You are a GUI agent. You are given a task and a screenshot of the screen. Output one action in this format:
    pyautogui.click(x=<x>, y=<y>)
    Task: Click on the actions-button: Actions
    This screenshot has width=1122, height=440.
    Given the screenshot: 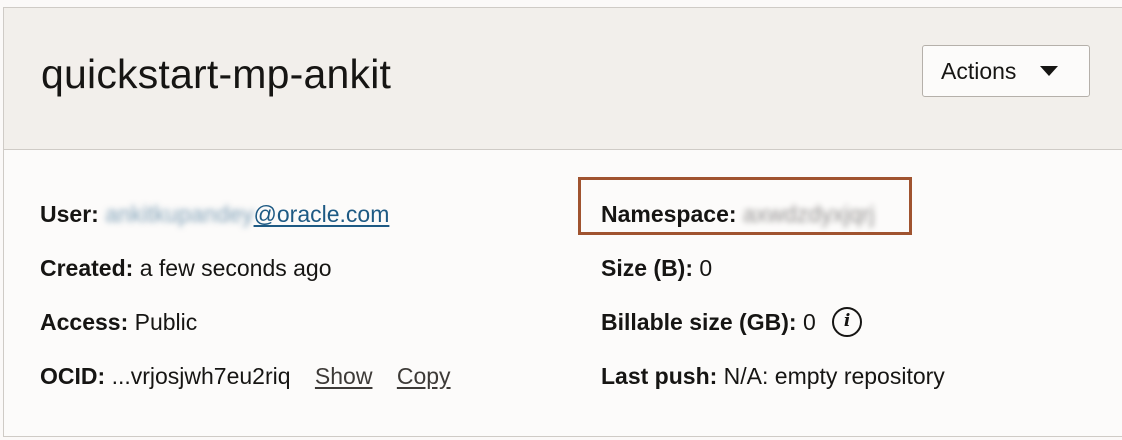 What is the action you would take?
    pyautogui.click(x=1006, y=71)
    